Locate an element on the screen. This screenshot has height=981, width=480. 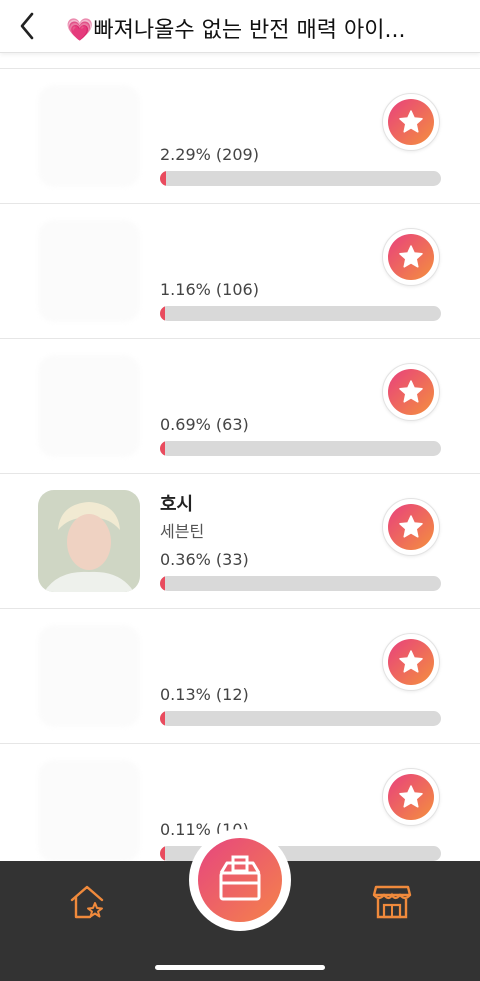
store-button is located at coordinates (392, 903).